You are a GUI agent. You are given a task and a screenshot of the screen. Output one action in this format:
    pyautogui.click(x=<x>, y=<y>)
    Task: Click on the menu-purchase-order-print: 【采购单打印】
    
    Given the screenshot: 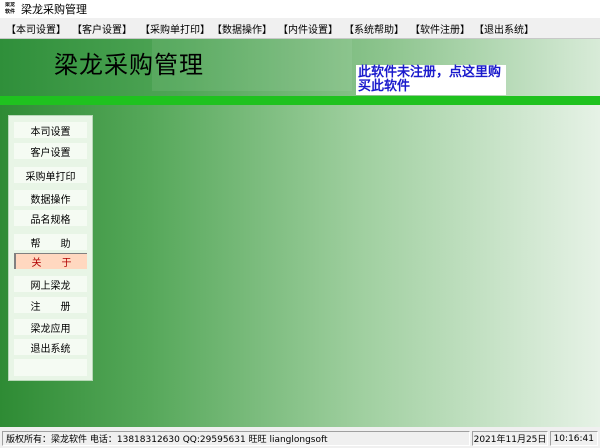 What is the action you would take?
    pyautogui.click(x=175, y=28)
    